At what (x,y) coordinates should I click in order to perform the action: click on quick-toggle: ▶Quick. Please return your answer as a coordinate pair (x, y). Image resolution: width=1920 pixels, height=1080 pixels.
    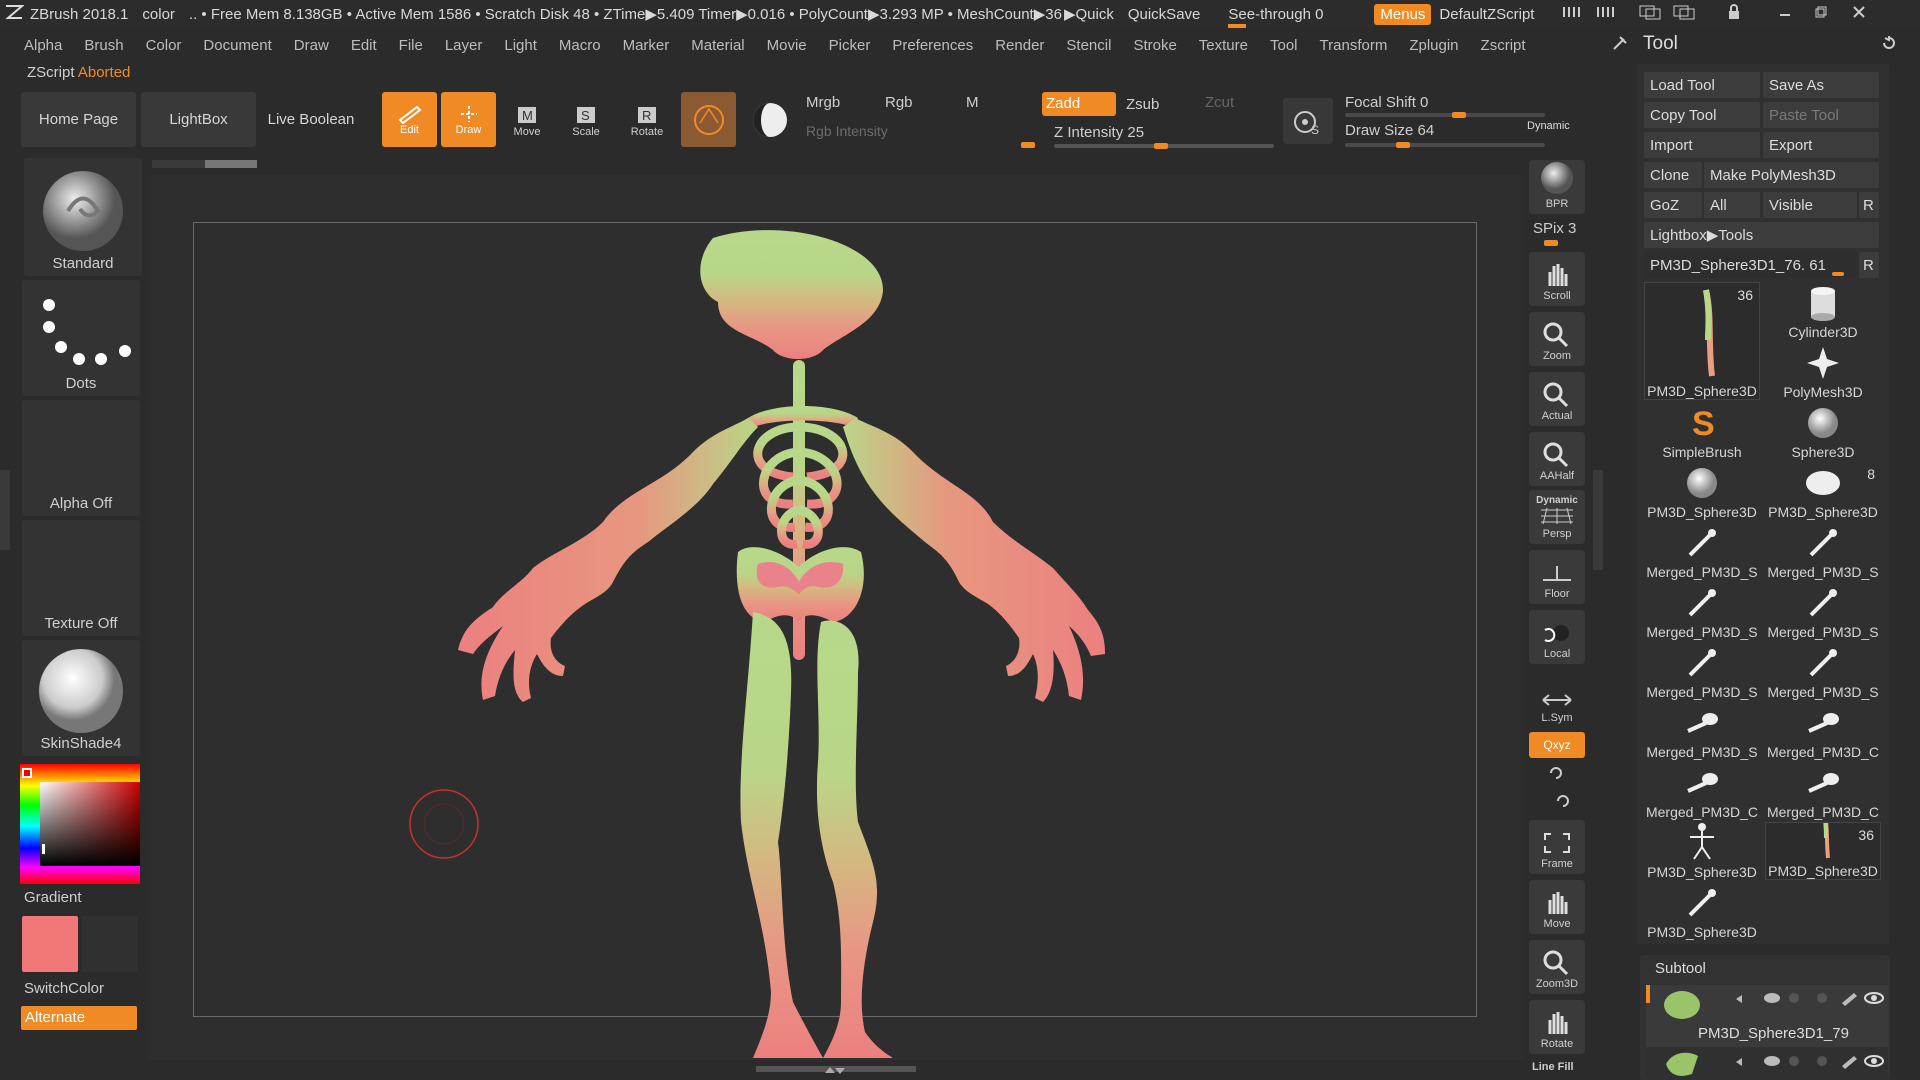
    Looking at the image, I should click on (1089, 14).